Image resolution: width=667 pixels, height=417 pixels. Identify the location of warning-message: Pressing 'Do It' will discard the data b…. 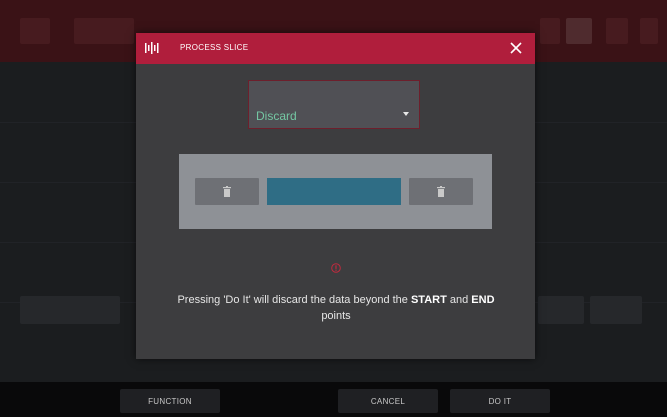
(336, 308).